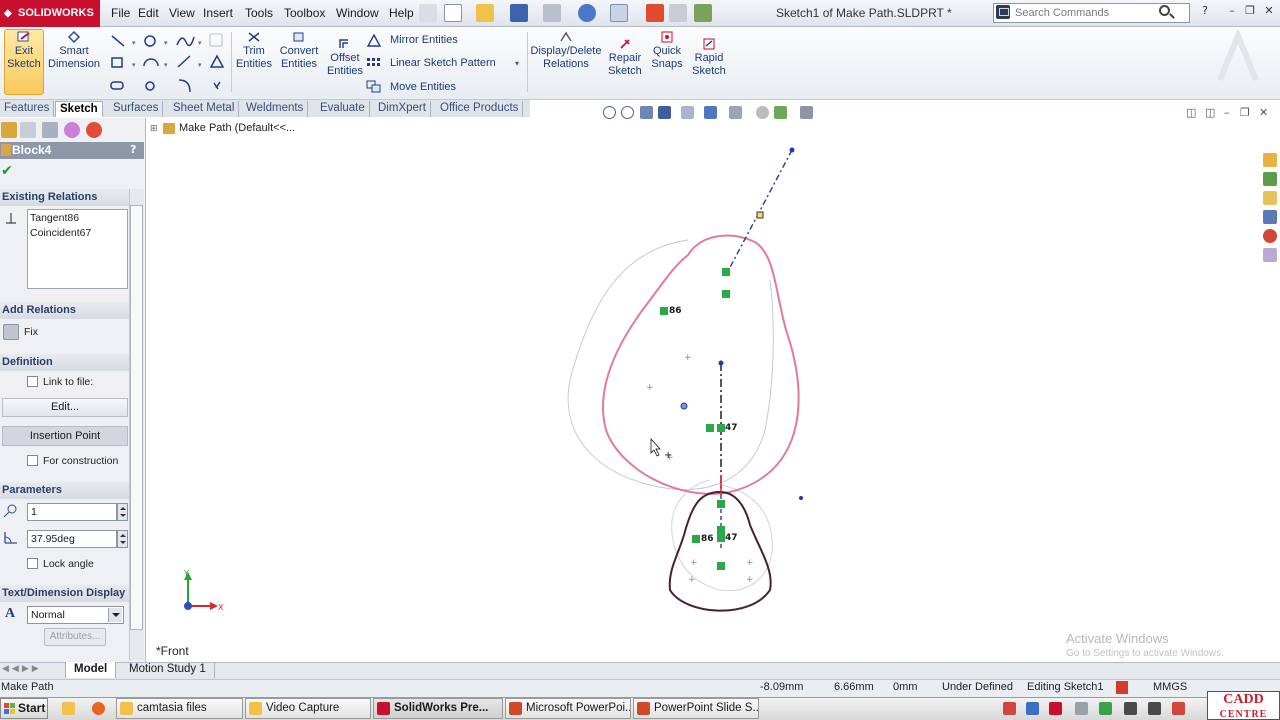 Image resolution: width=1280 pixels, height=720 pixels. What do you see at coordinates (345, 58) in the screenshot?
I see `offset-entities-button: Offset Entities` at bounding box center [345, 58].